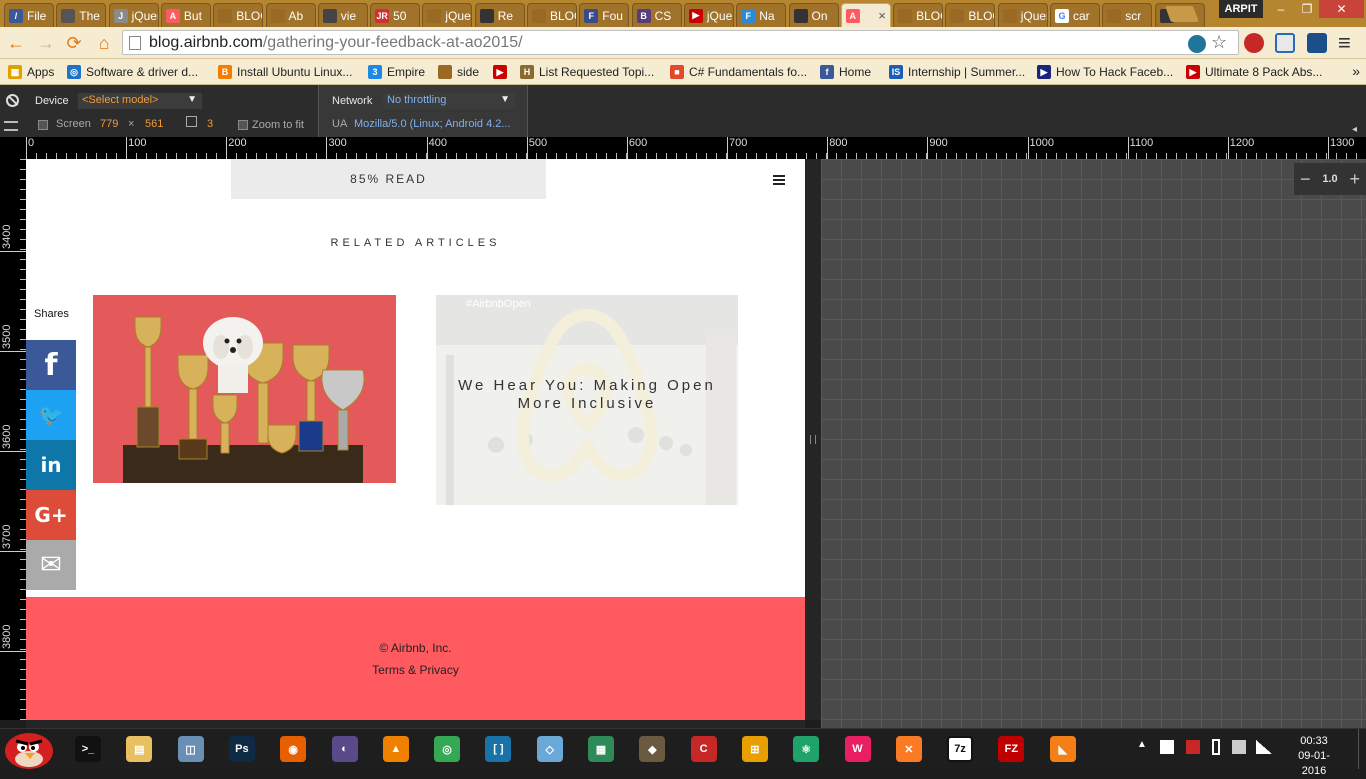 The width and height of the screenshot is (1366, 779). Describe the element at coordinates (51, 465) in the screenshot. I see `share-linkedin-button: in` at that location.